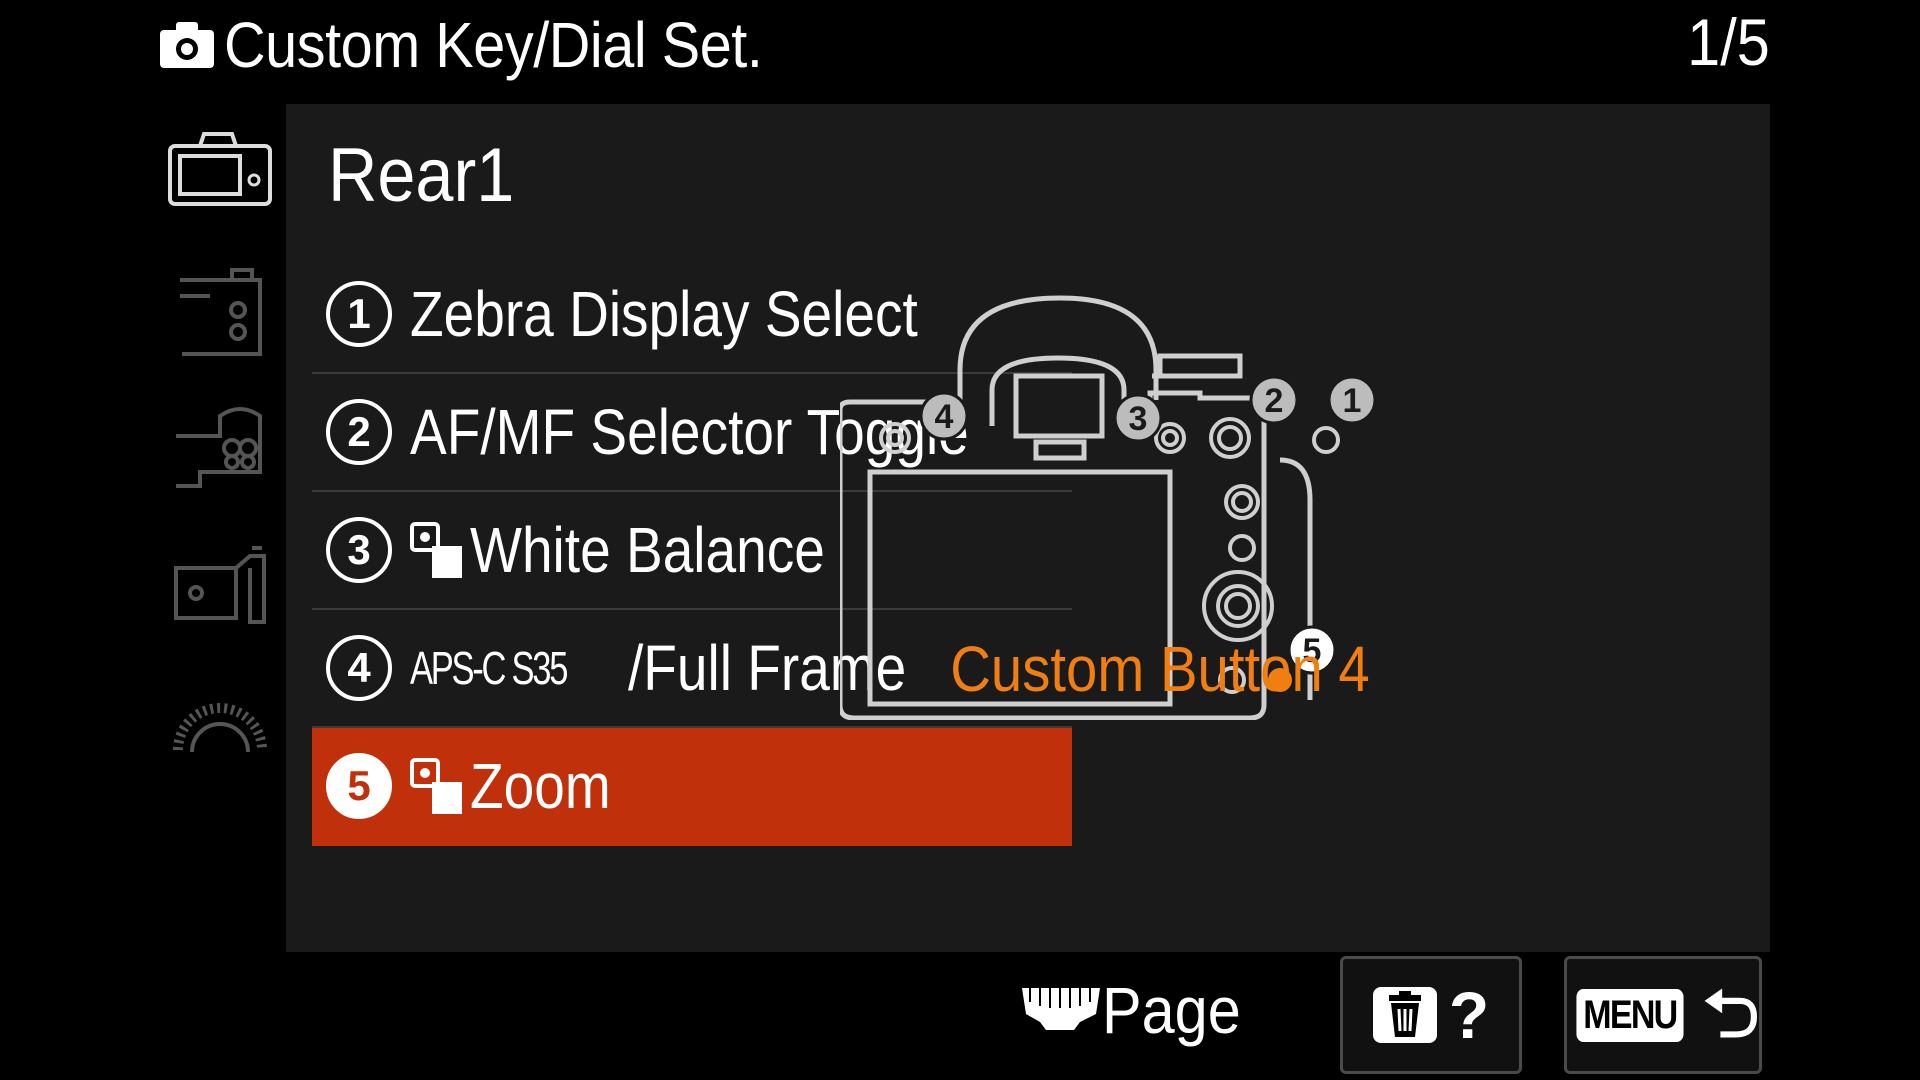  Describe the element at coordinates (1728, 42) in the screenshot. I see `page-indicator: 1/5` at that location.